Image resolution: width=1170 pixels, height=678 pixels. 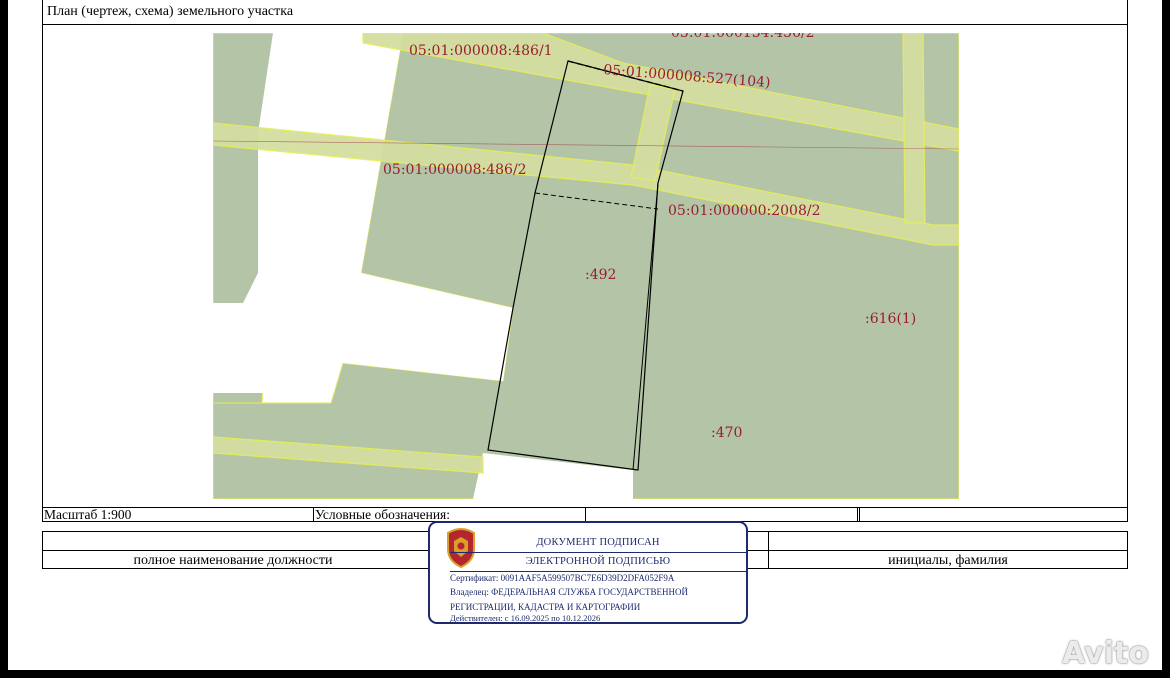 I want to click on stamp-validity: Действителен: с 16.09.2025 по 10.12.2026, so click(x=525, y=618).